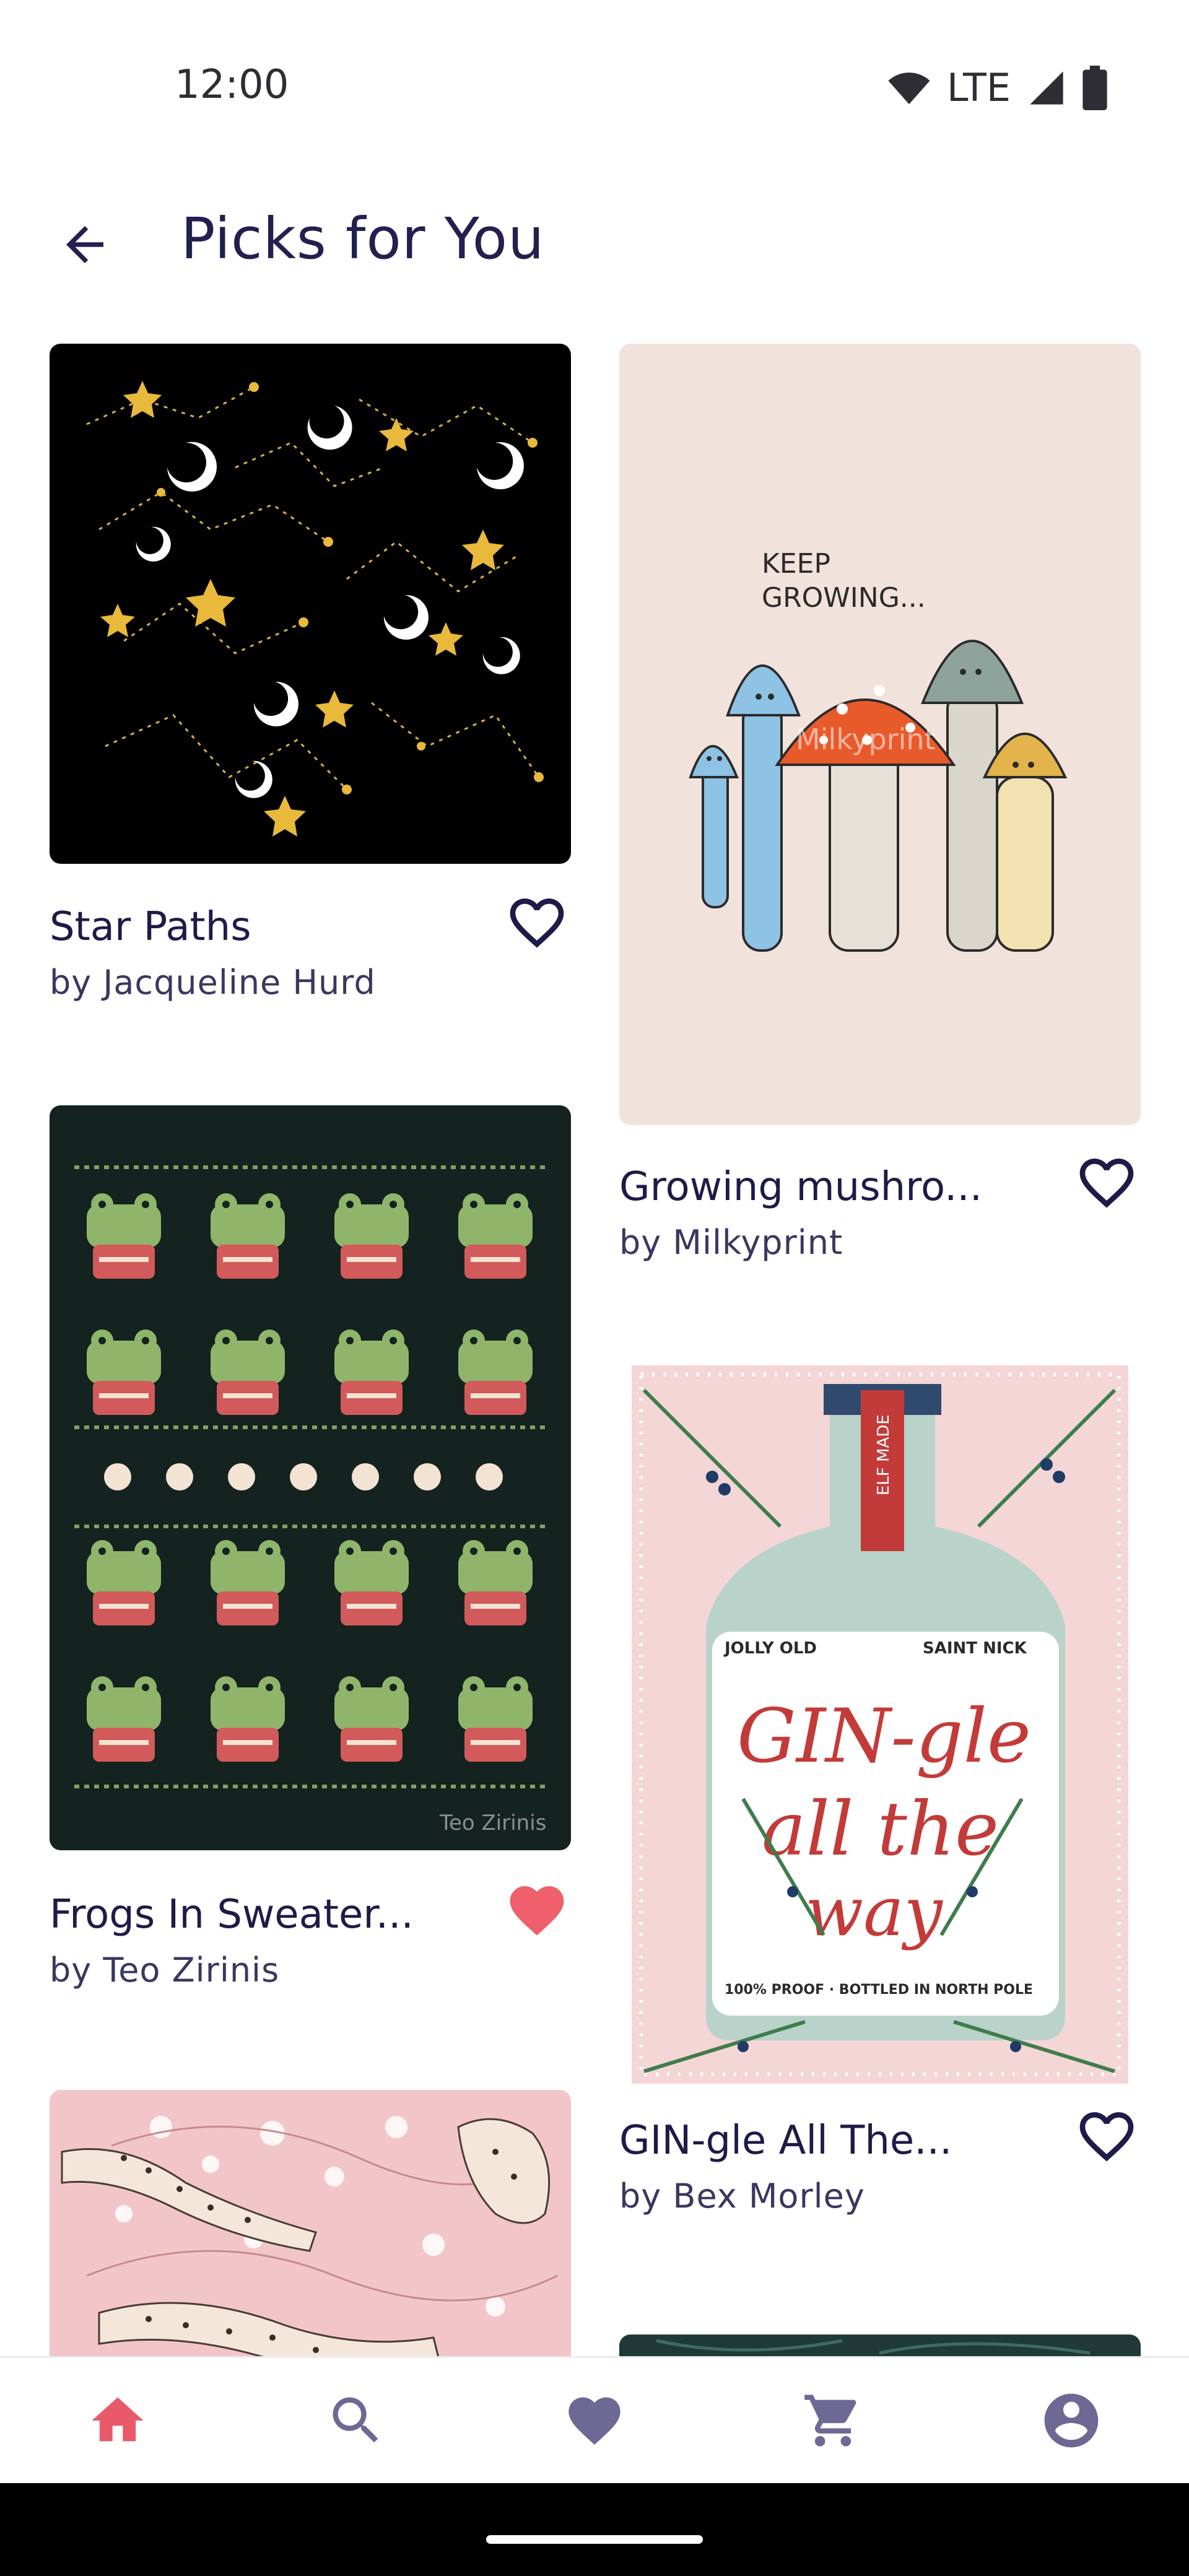 The width and height of the screenshot is (1189, 2576). Describe the element at coordinates (879, 1990) in the screenshot. I see `svg-text:100% PROOF · BOTTLED IN NORTH: 100% PROOF · BOTTLED IN NORTH POLE` at that location.